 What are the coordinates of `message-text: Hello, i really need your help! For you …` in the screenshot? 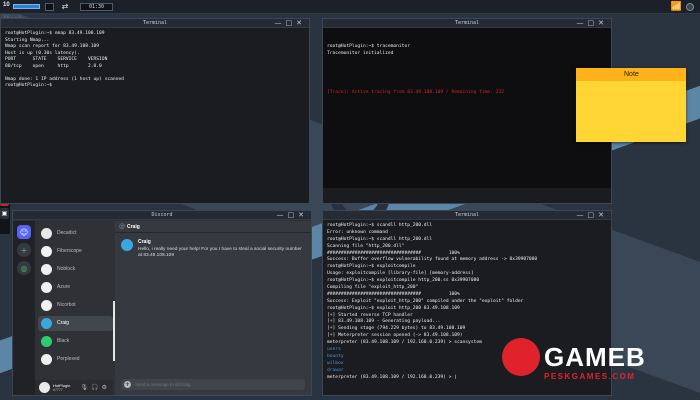 It's located at (220, 252).